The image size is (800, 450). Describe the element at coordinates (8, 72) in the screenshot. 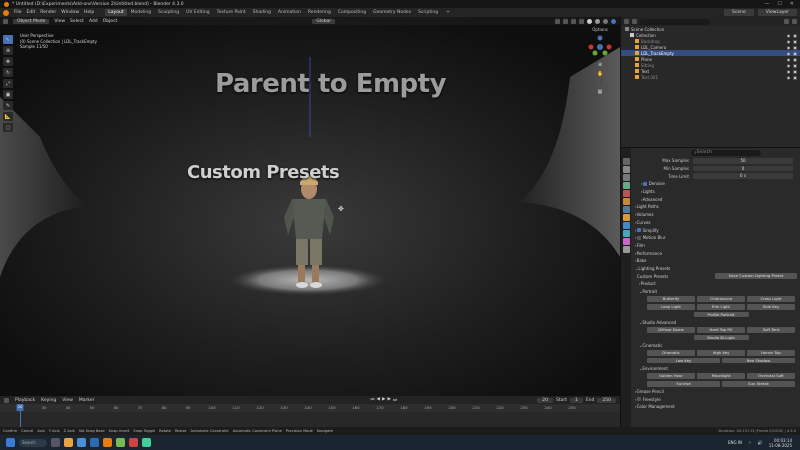

I see `rotate-tool-icon: ↻` at that location.